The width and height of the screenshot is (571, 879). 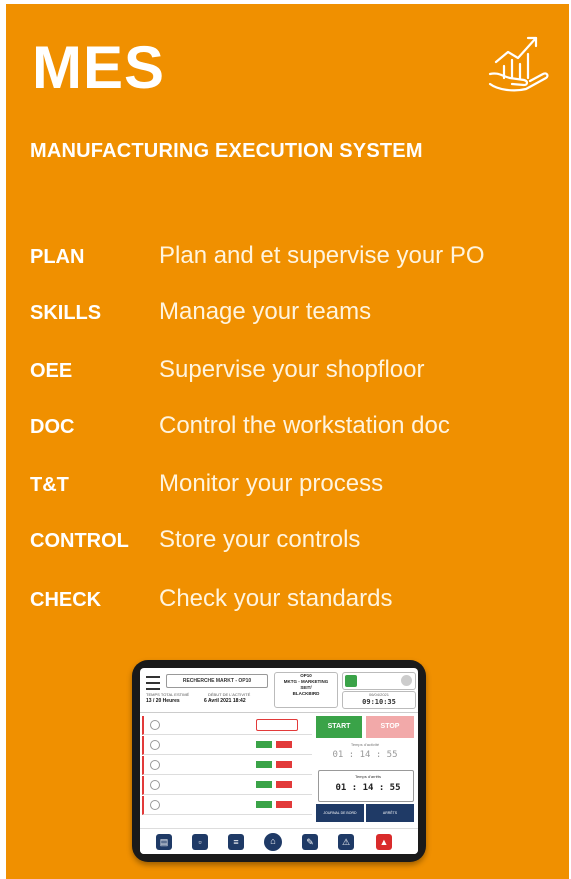 I want to click on stop-time-box: Temps d'arrêts 01 : 14 : 55, so click(x=366, y=786).